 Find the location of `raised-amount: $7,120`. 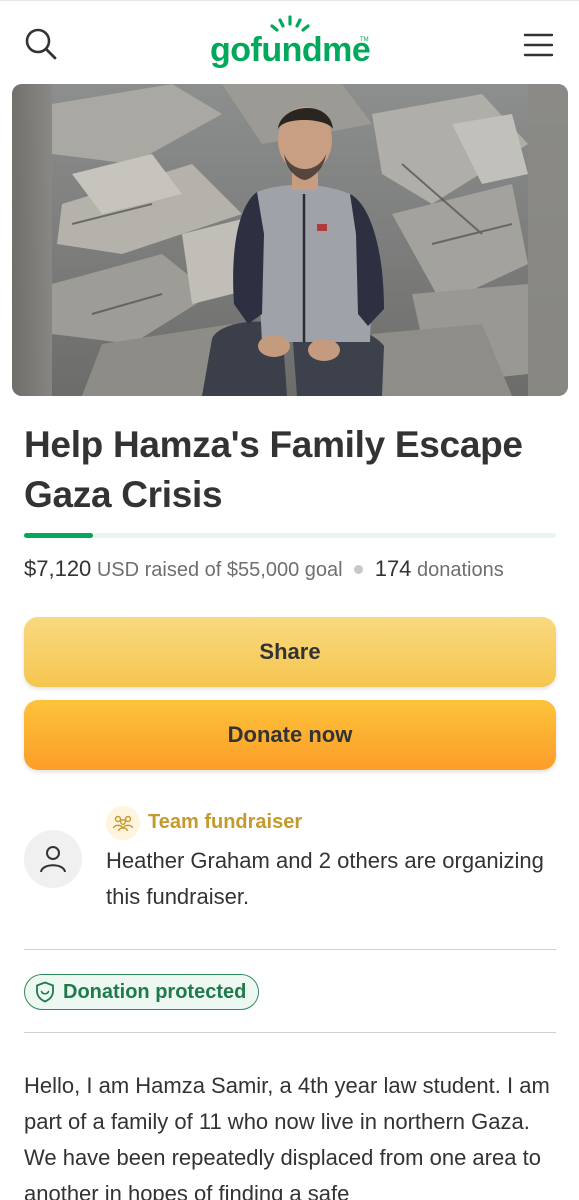

raised-amount: $7,120 is located at coordinates (58, 568).